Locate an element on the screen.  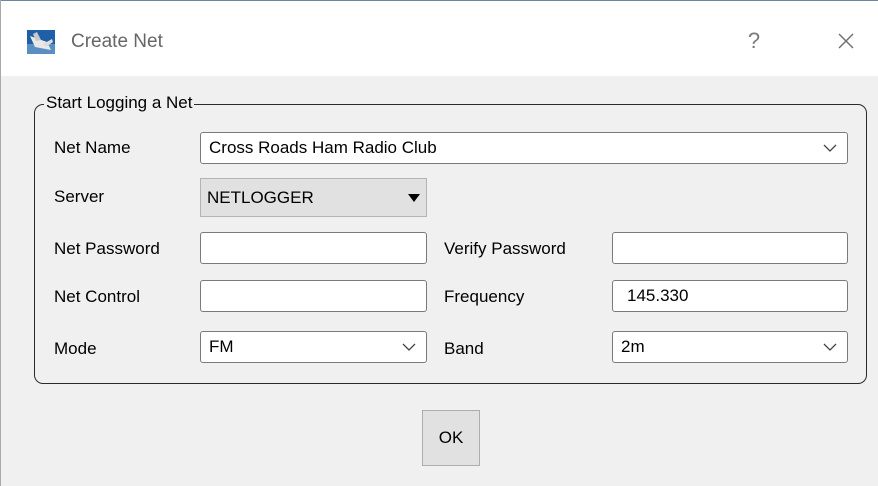
mode-combo: FM is located at coordinates (313, 347).